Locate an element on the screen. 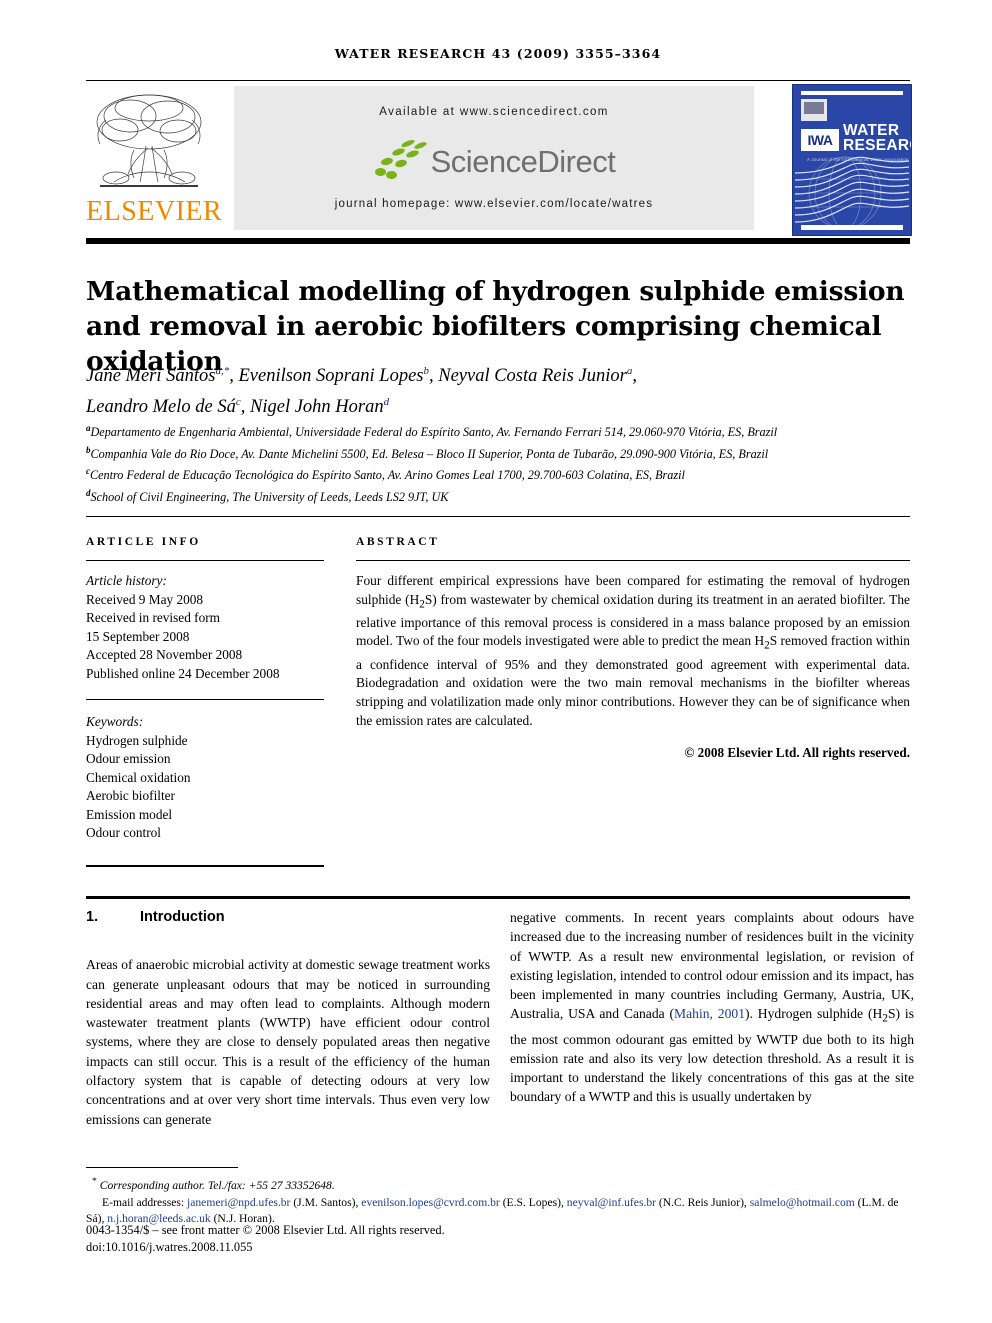  author-name: Nigel John Horan is located at coordinates (317, 407).